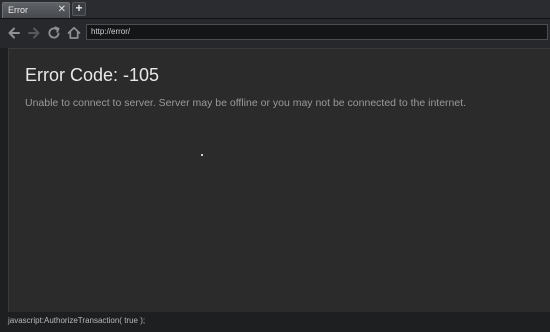 This screenshot has width=550, height=332. I want to click on close-icon: ✕, so click(62, 10).